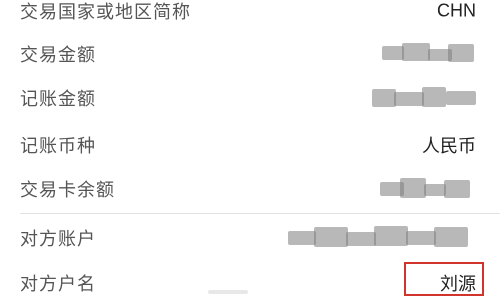 The height and width of the screenshot is (303, 500). Describe the element at coordinates (228, 292) in the screenshot. I see `watermark-fragment` at that location.